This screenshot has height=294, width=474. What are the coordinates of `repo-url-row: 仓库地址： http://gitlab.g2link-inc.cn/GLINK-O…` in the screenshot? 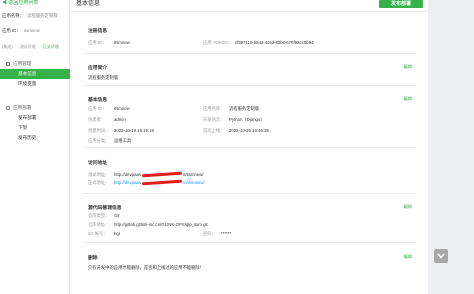 It's located at (148, 224).